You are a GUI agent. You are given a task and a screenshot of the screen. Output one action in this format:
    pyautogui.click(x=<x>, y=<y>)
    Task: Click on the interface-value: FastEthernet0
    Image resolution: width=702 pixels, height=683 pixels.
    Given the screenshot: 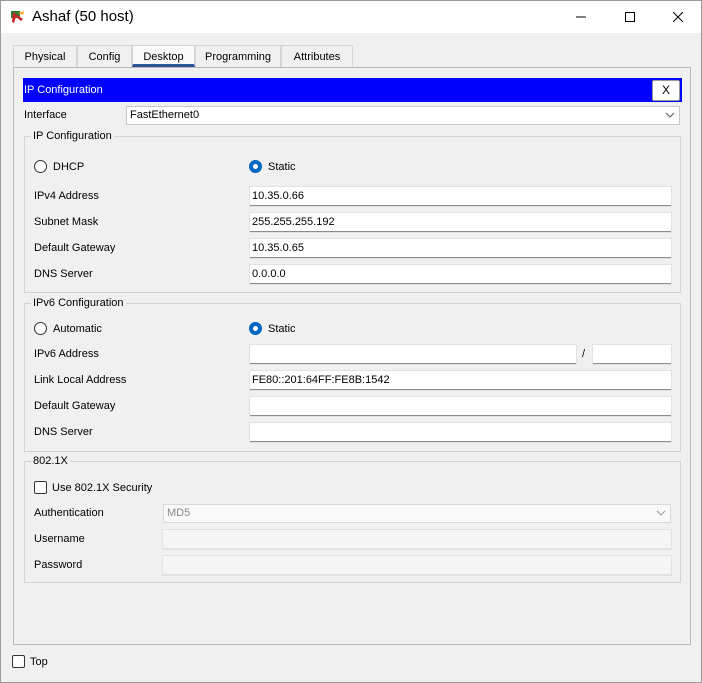 What is the action you would take?
    pyautogui.click(x=165, y=115)
    